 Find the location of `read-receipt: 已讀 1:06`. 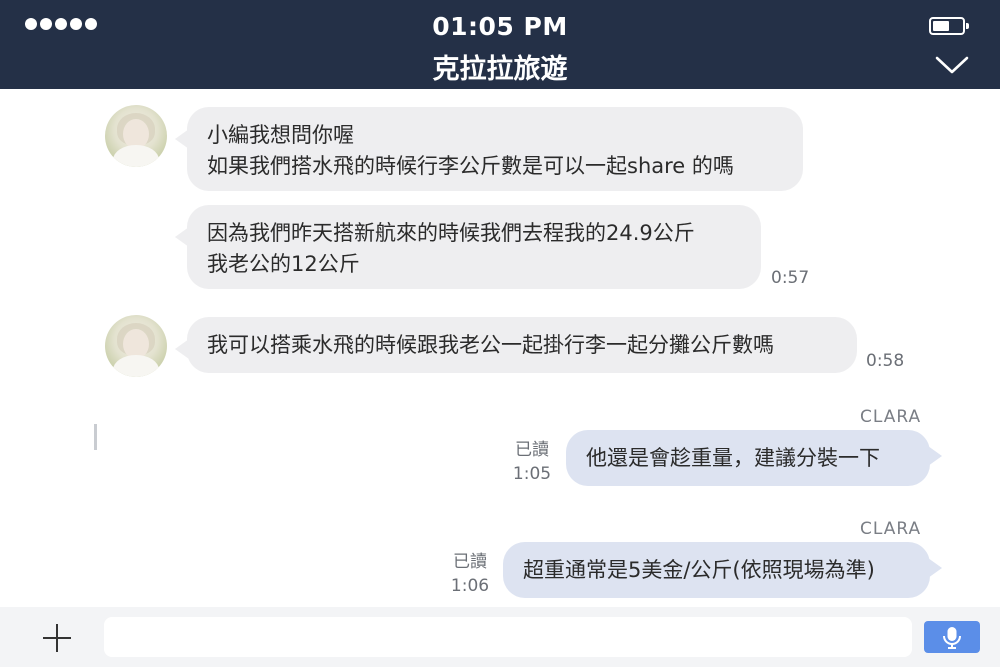

read-receipt: 已讀 1:06 is located at coordinates (470, 574).